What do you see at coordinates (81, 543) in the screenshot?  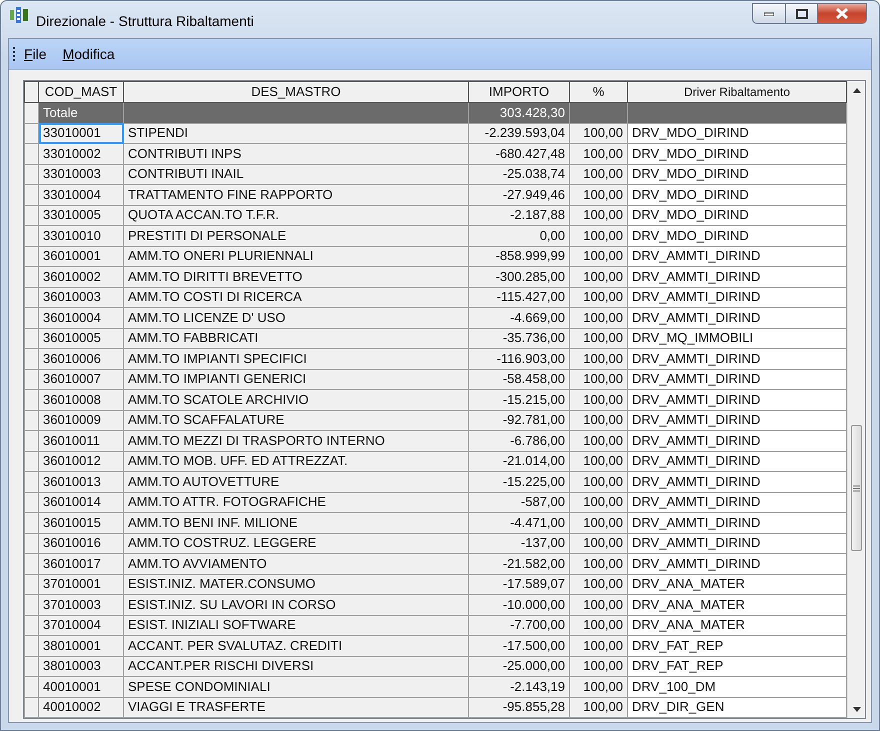 I see `code-cell: 36010016` at bounding box center [81, 543].